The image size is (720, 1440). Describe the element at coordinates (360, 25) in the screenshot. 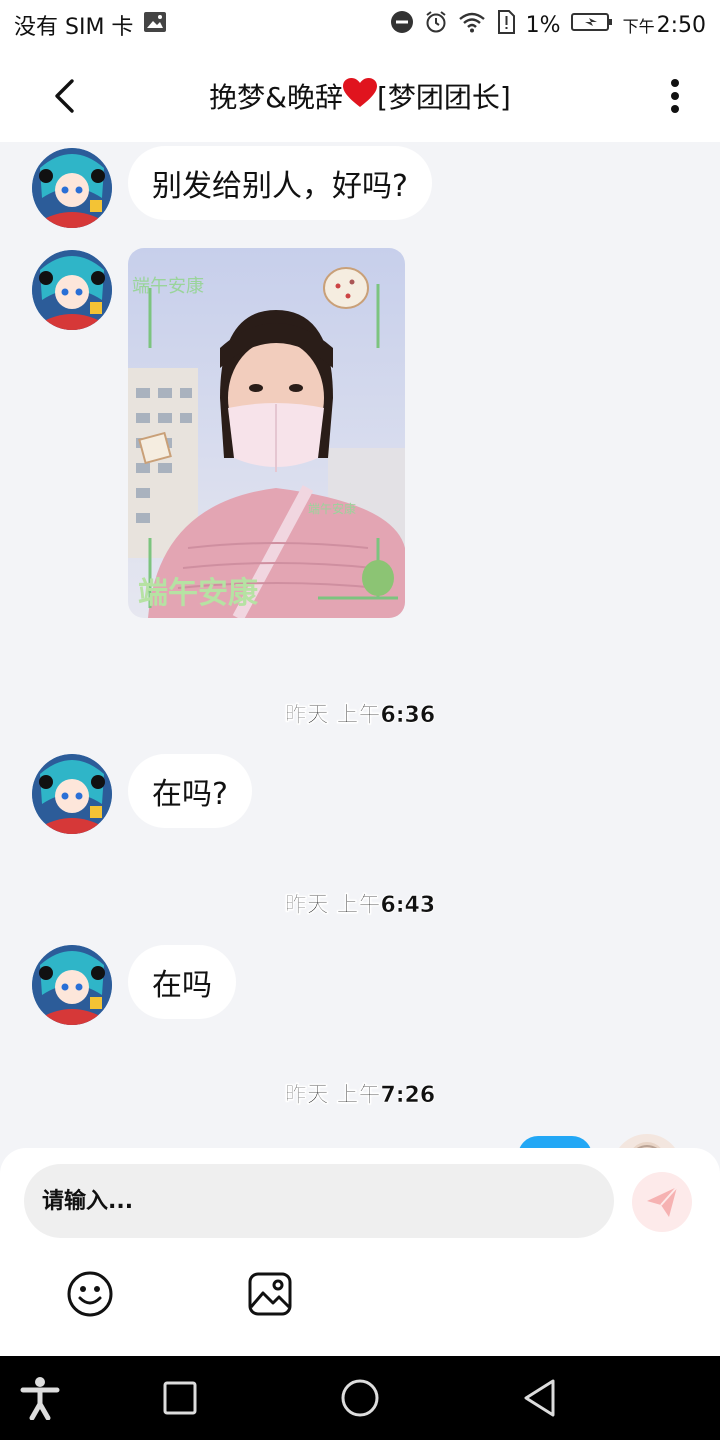

I see `status-bar: 没有 SIM 卡 1% 下午 2:50` at that location.